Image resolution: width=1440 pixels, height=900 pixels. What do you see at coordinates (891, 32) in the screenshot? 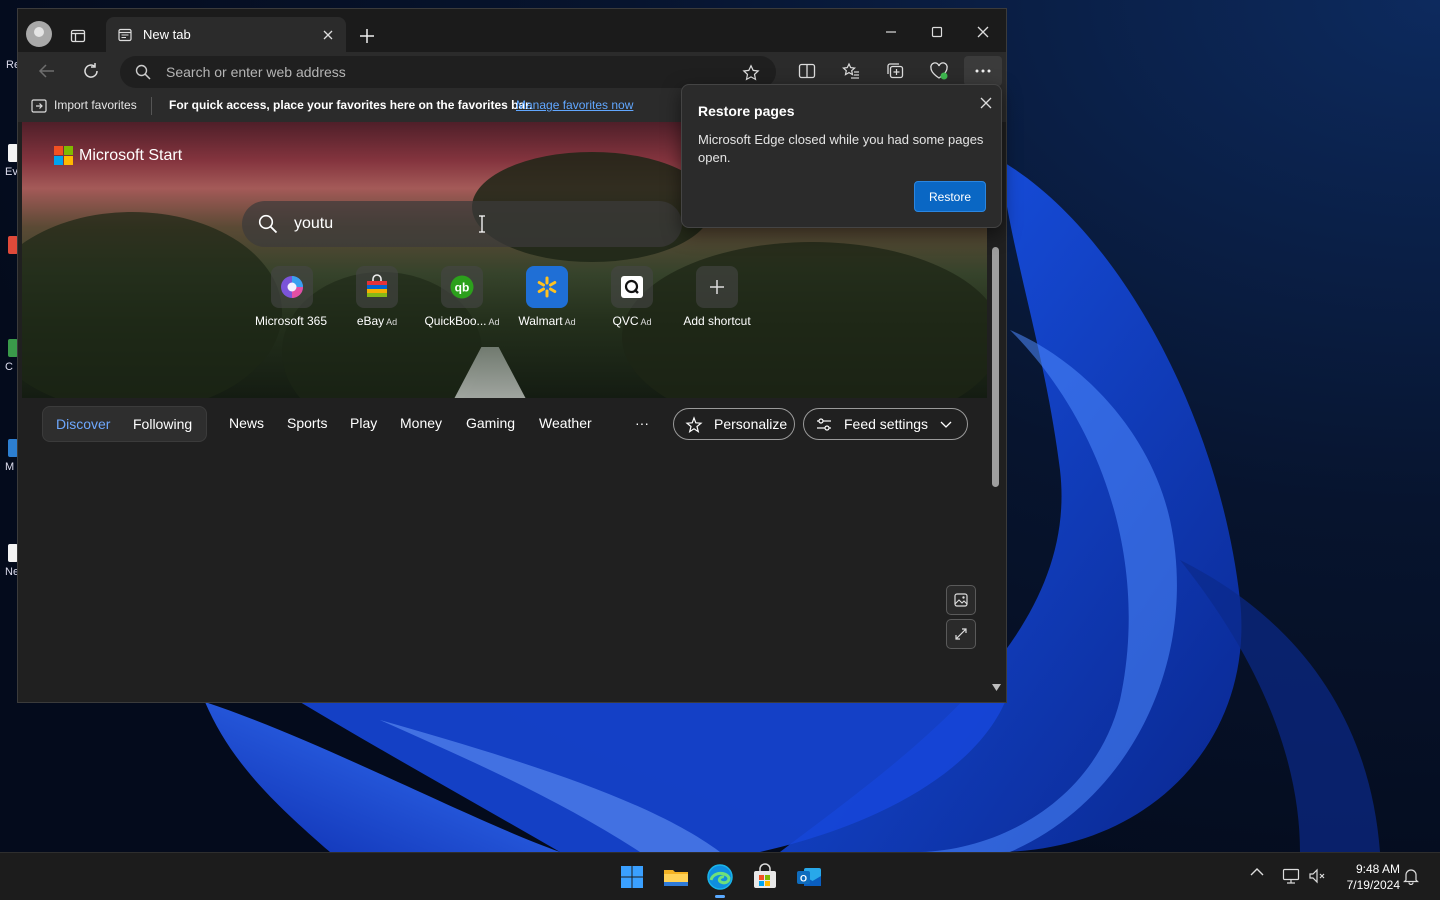
I see `minimize-icon` at bounding box center [891, 32].